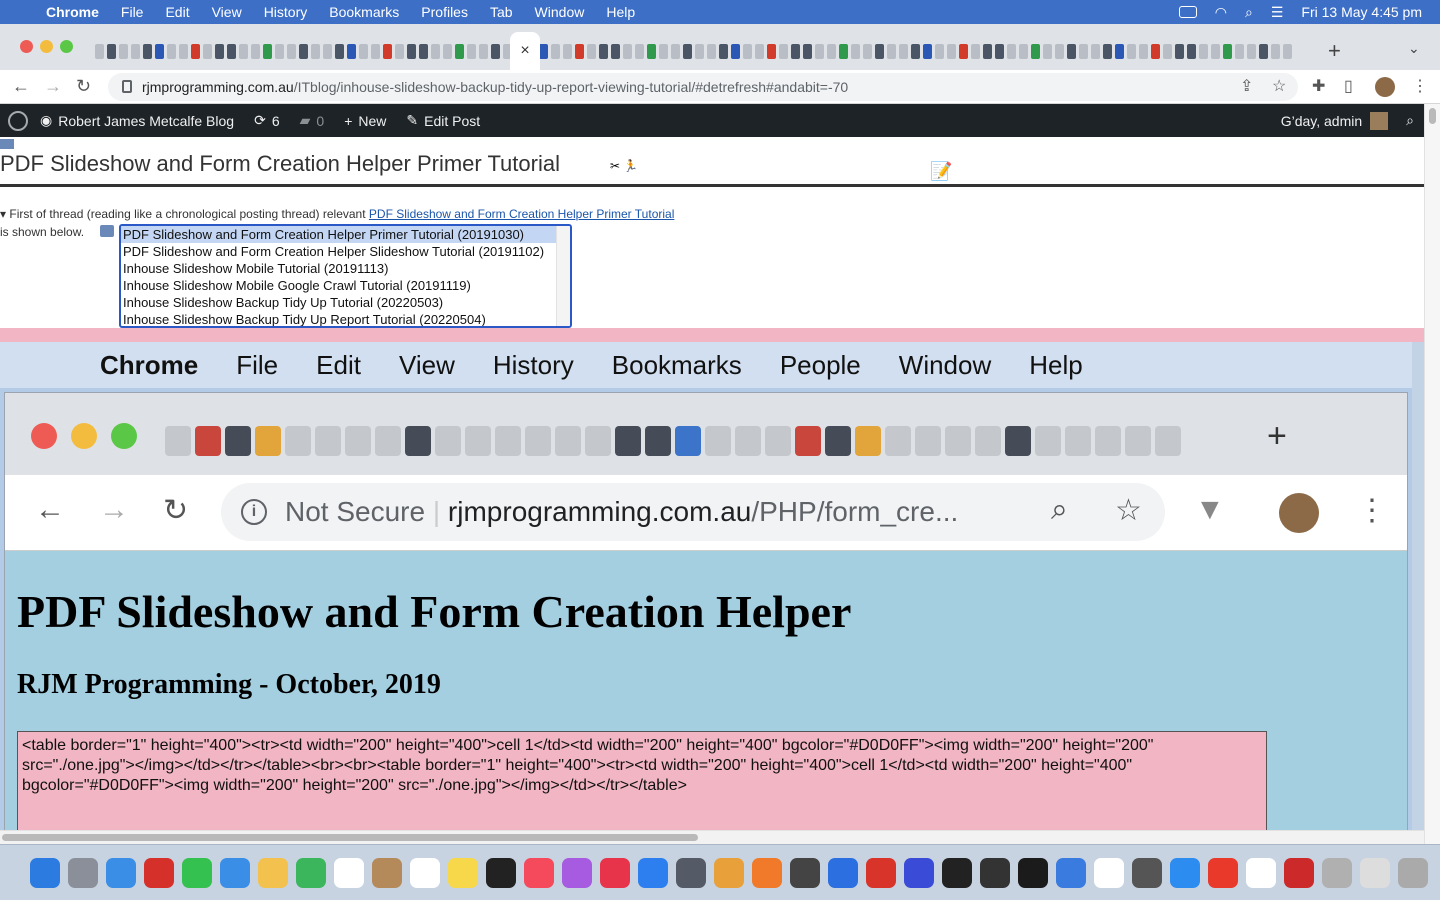  I want to click on minimize-window-button, so click(46, 46).